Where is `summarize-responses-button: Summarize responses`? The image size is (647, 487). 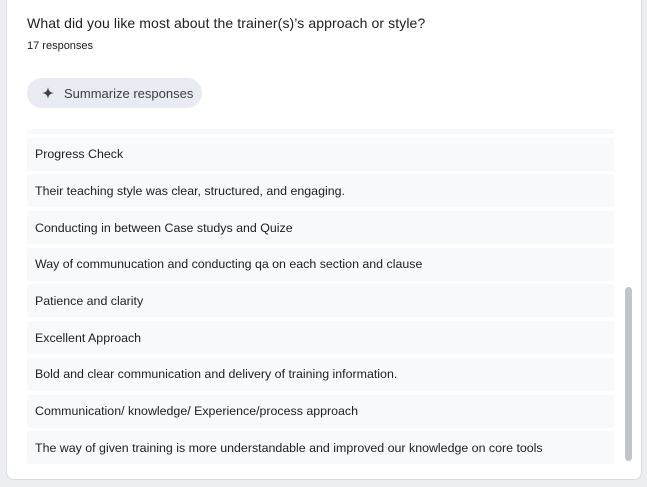
summarize-responses-button: Summarize responses is located at coordinates (114, 93).